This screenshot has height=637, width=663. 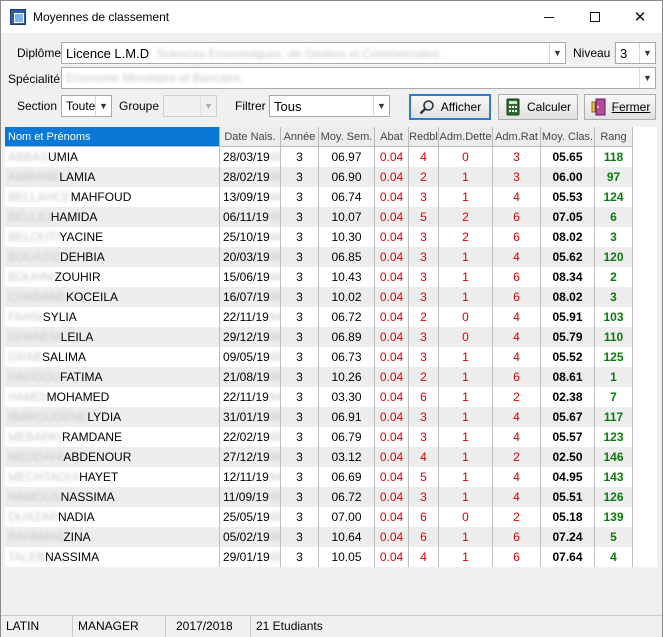 What do you see at coordinates (538, 107) in the screenshot?
I see `calculer-button: Calculer` at bounding box center [538, 107].